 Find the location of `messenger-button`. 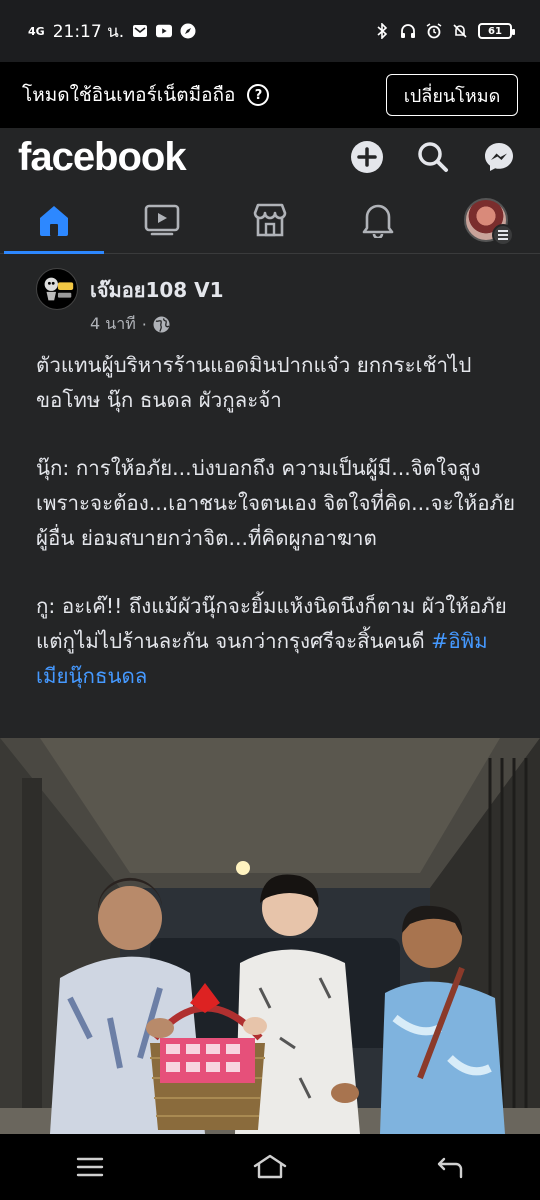

messenger-button is located at coordinates (499, 157).